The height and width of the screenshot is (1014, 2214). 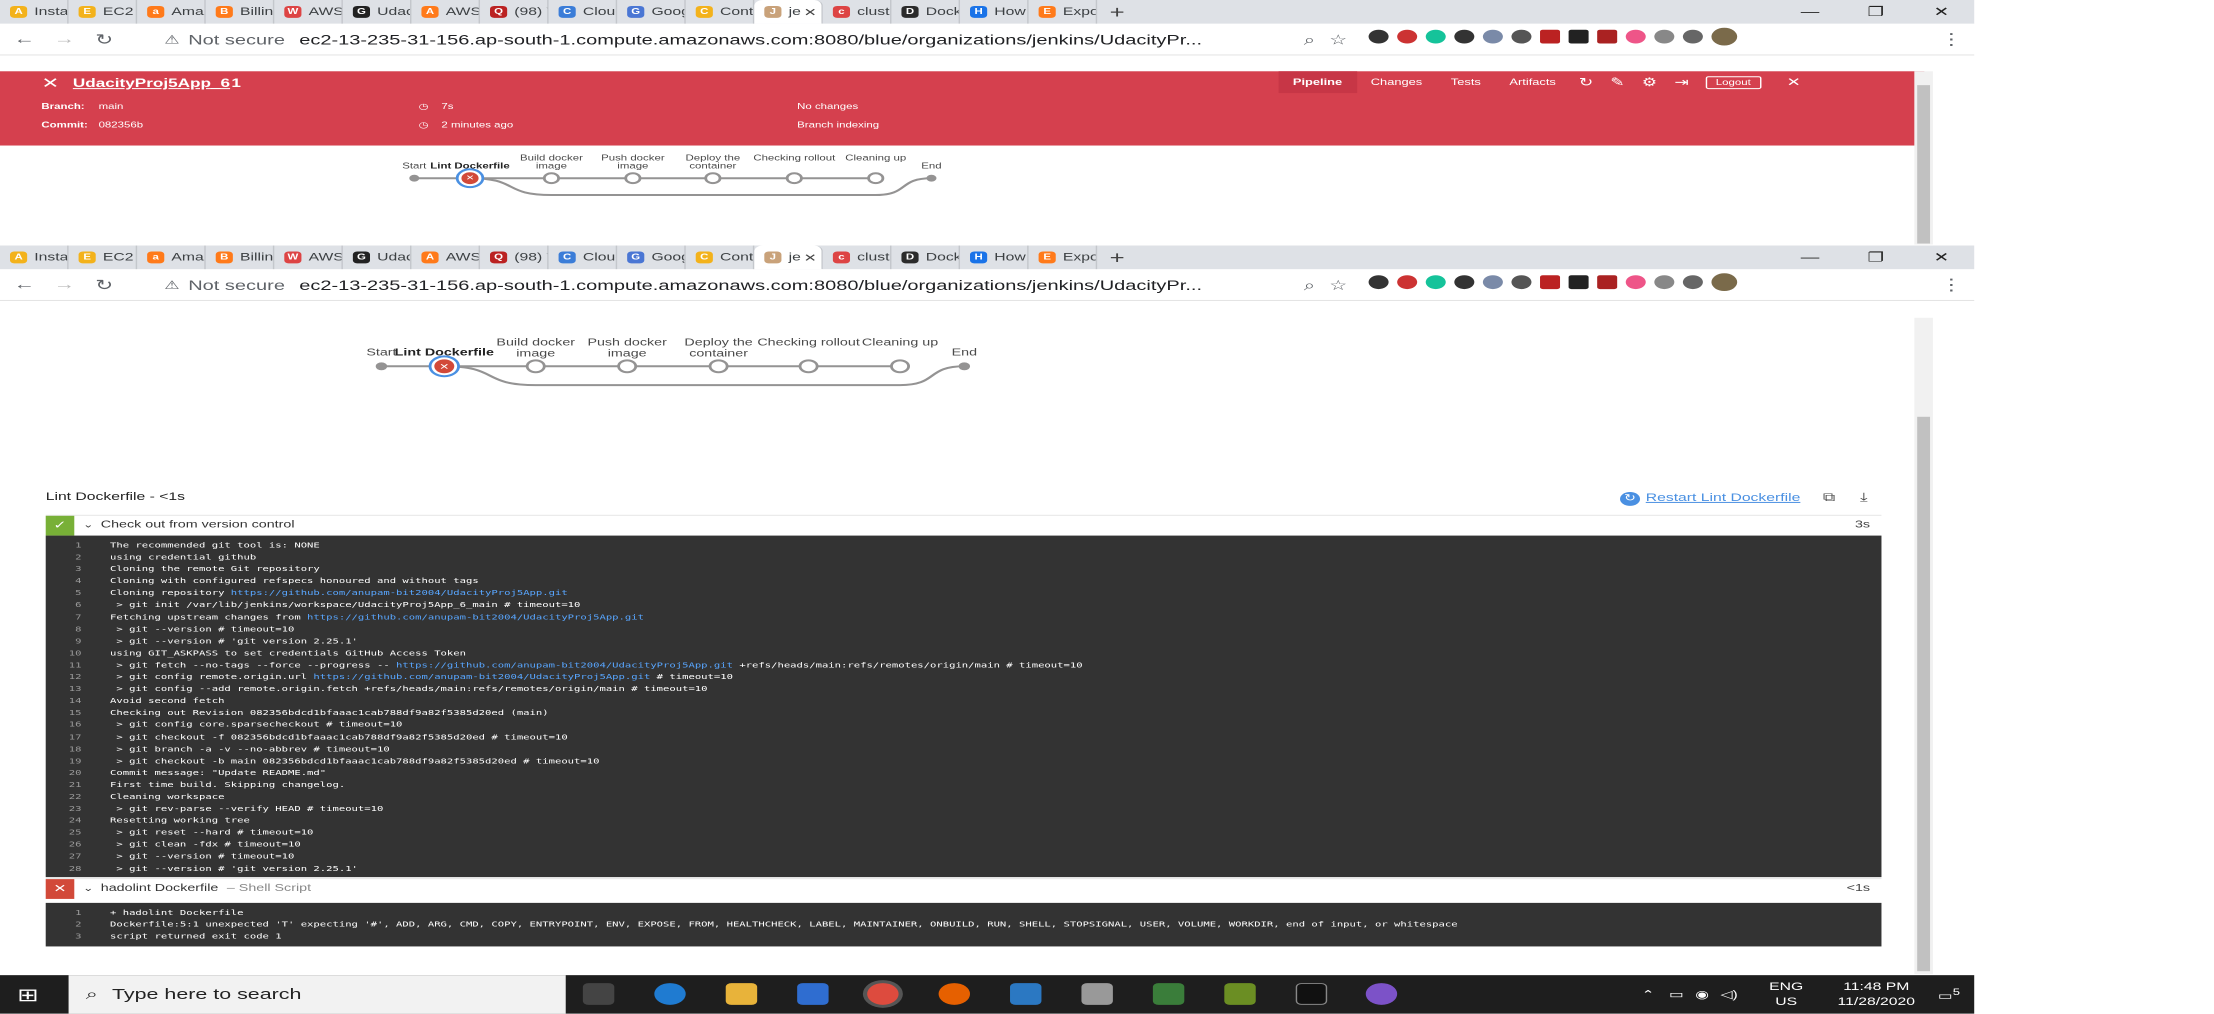 I want to click on chevron-up-icon: ⌃, so click(x=1648, y=994).